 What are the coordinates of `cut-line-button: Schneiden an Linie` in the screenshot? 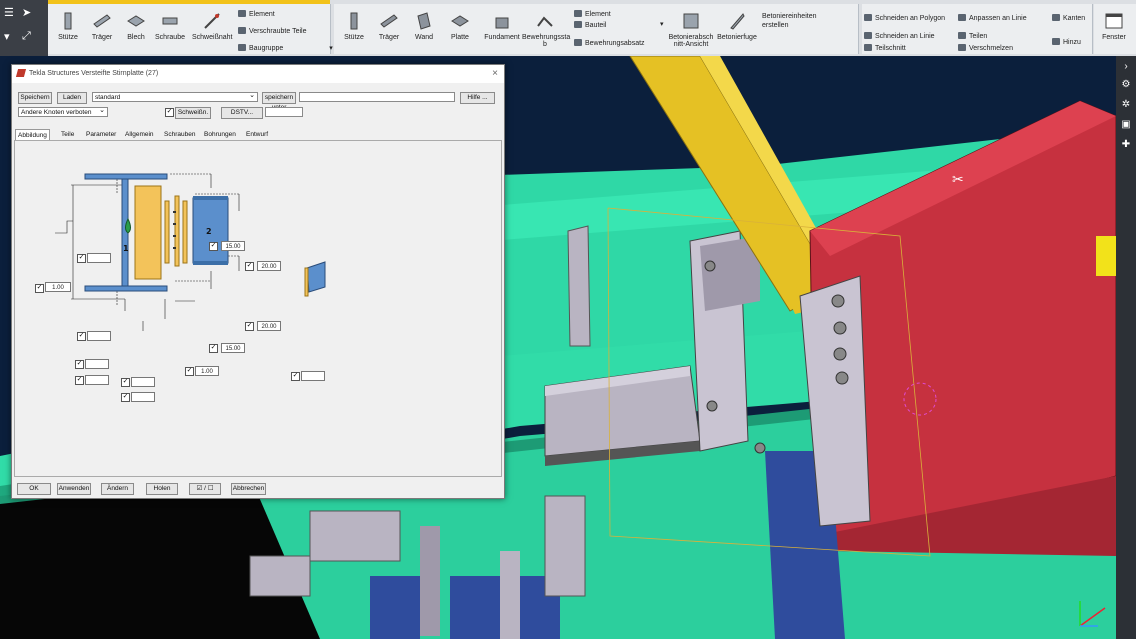 It's located at (899, 36).